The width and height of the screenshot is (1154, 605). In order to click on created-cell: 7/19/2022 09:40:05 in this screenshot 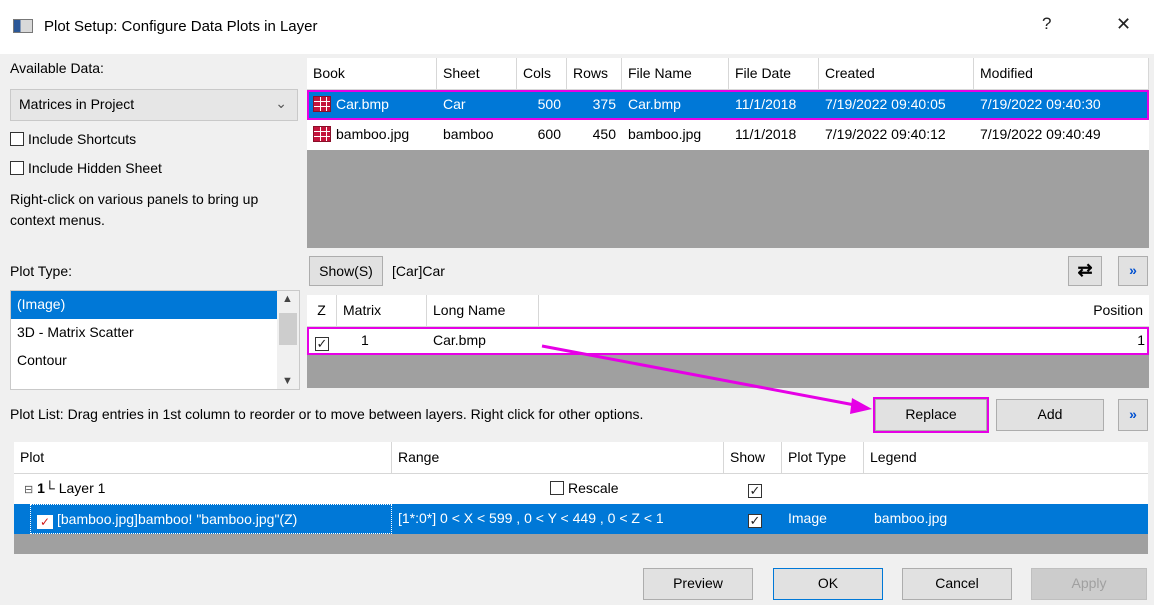, I will do `click(885, 104)`.